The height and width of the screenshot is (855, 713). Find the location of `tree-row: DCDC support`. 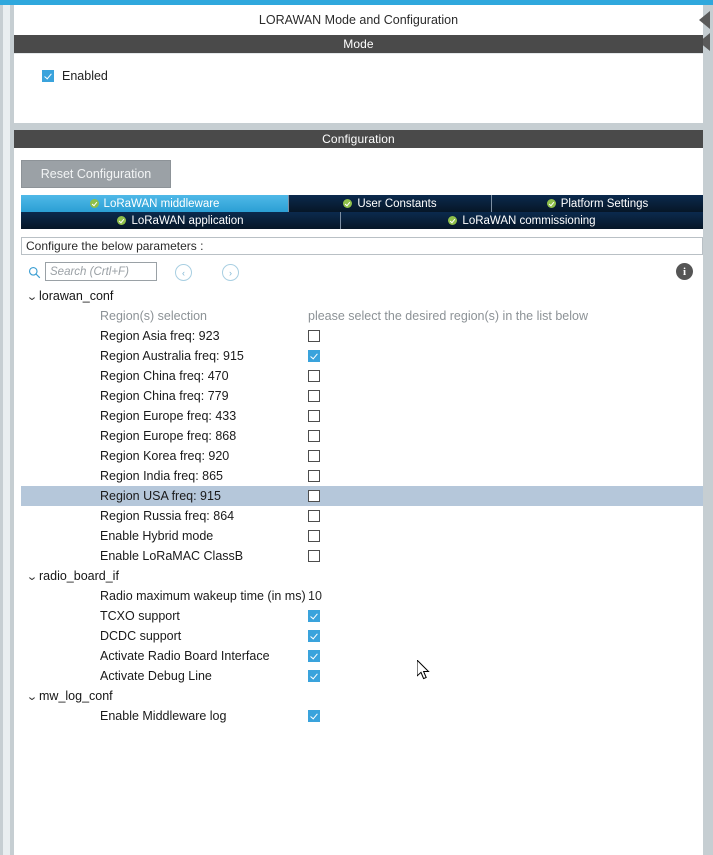

tree-row: DCDC support is located at coordinates (362, 636).